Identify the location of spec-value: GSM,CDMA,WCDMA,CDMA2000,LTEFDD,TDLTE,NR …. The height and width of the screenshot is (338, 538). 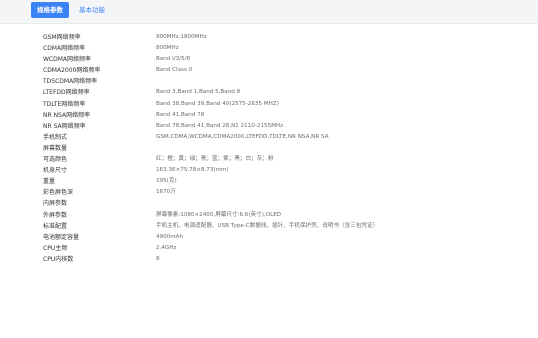
(242, 136).